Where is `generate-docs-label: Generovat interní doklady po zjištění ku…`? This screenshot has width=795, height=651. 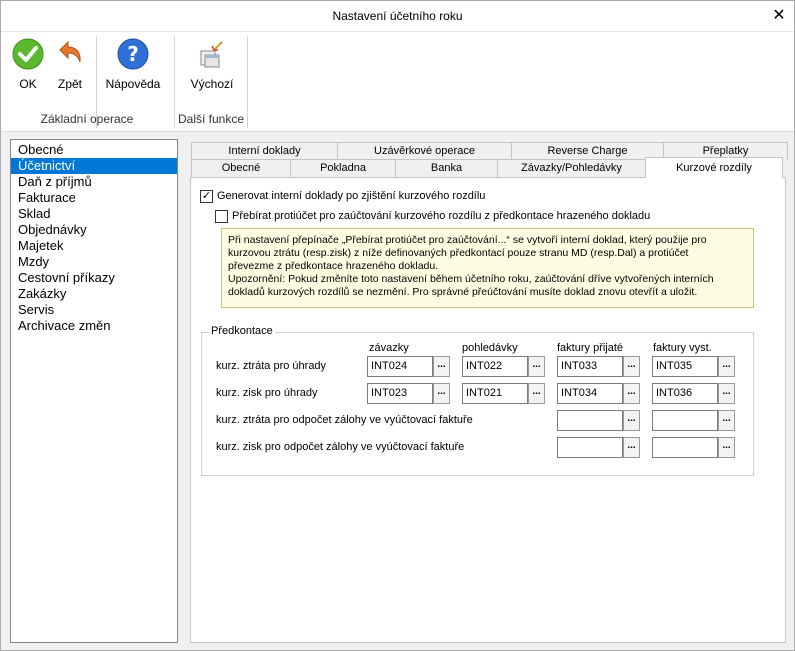 generate-docs-label: Generovat interní doklady po zjištění ku… is located at coordinates (351, 196).